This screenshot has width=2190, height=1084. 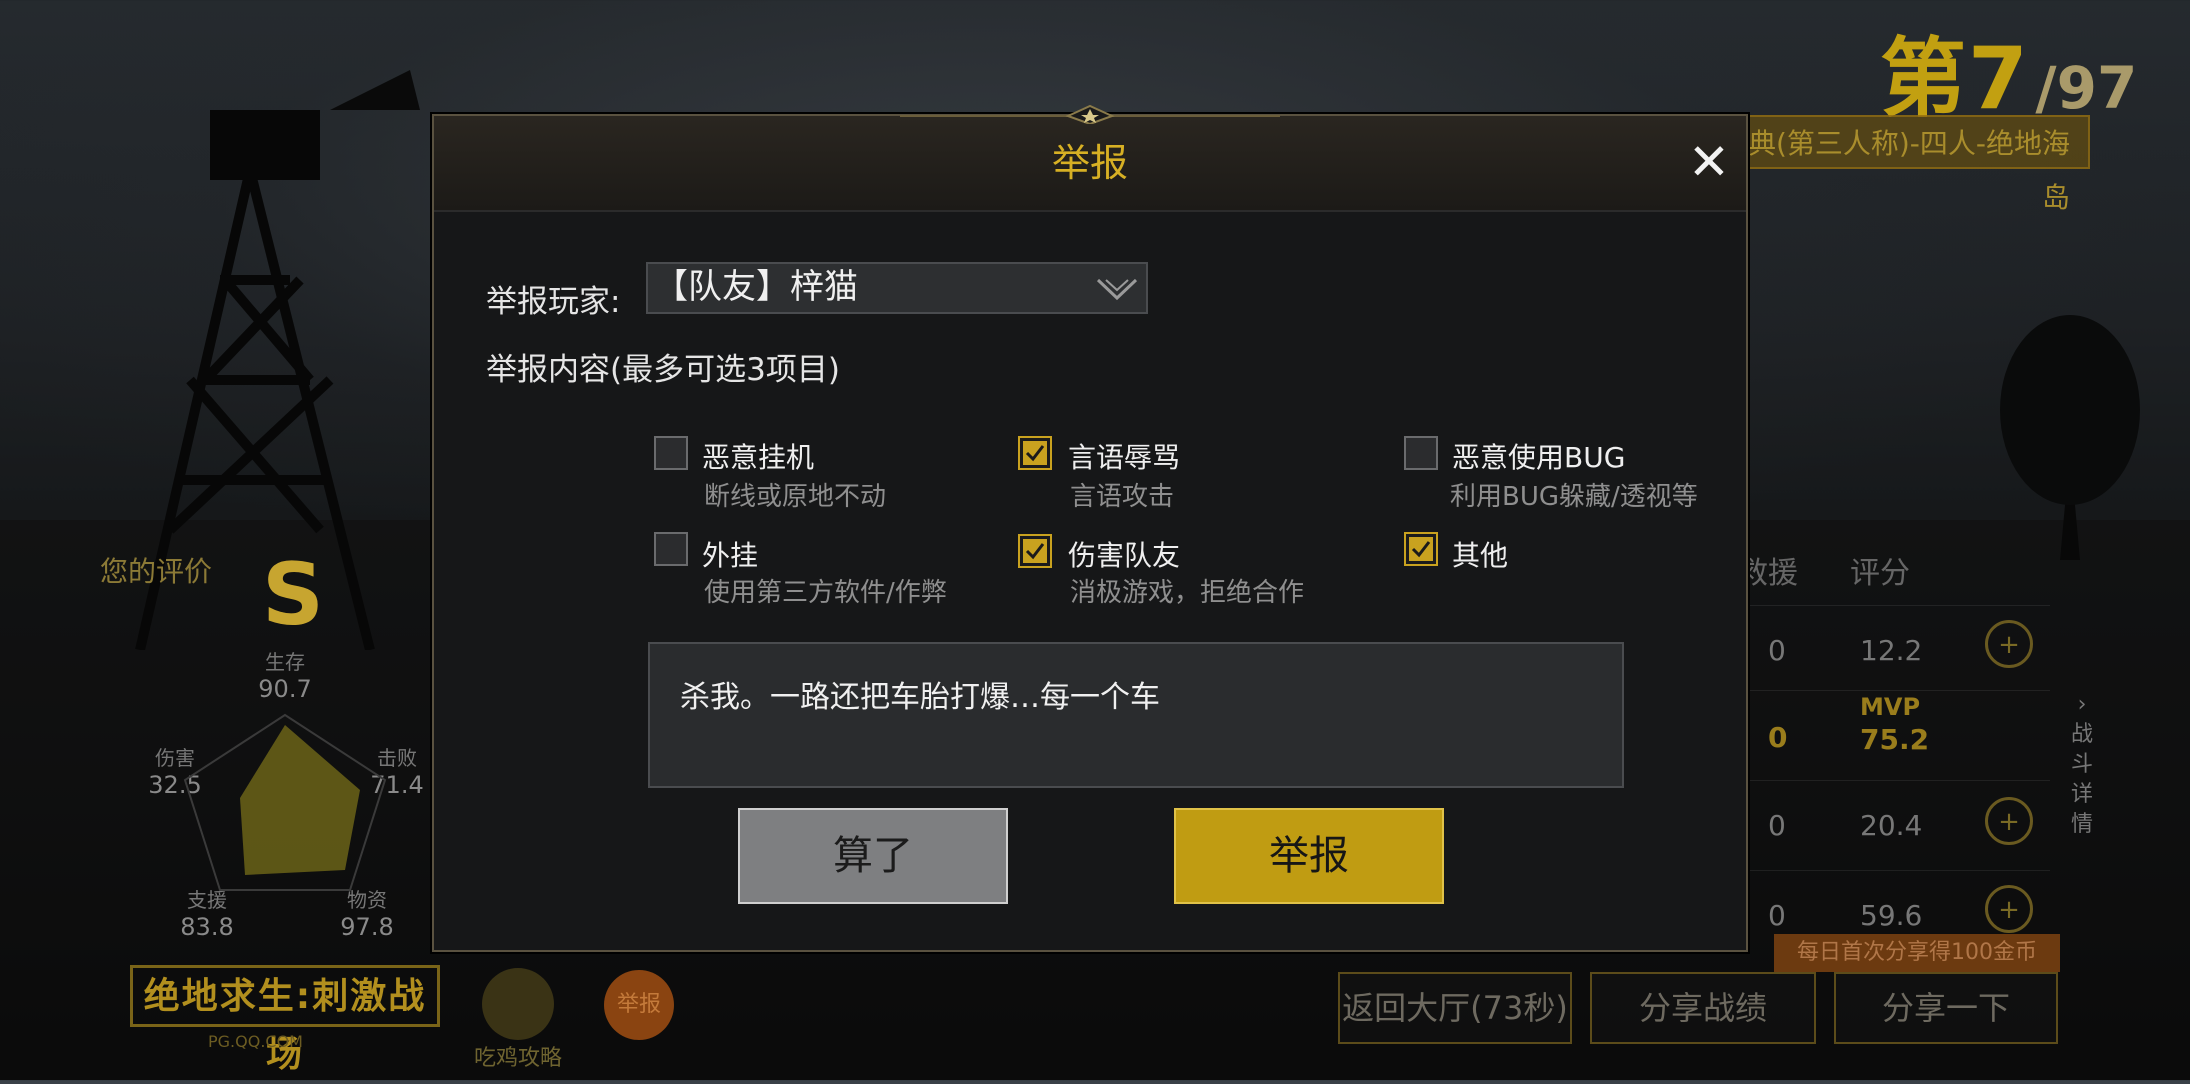 What do you see at coordinates (1851, 645) in the screenshot?
I see `scoreboard-row: 0 0 12.2 +` at bounding box center [1851, 645].